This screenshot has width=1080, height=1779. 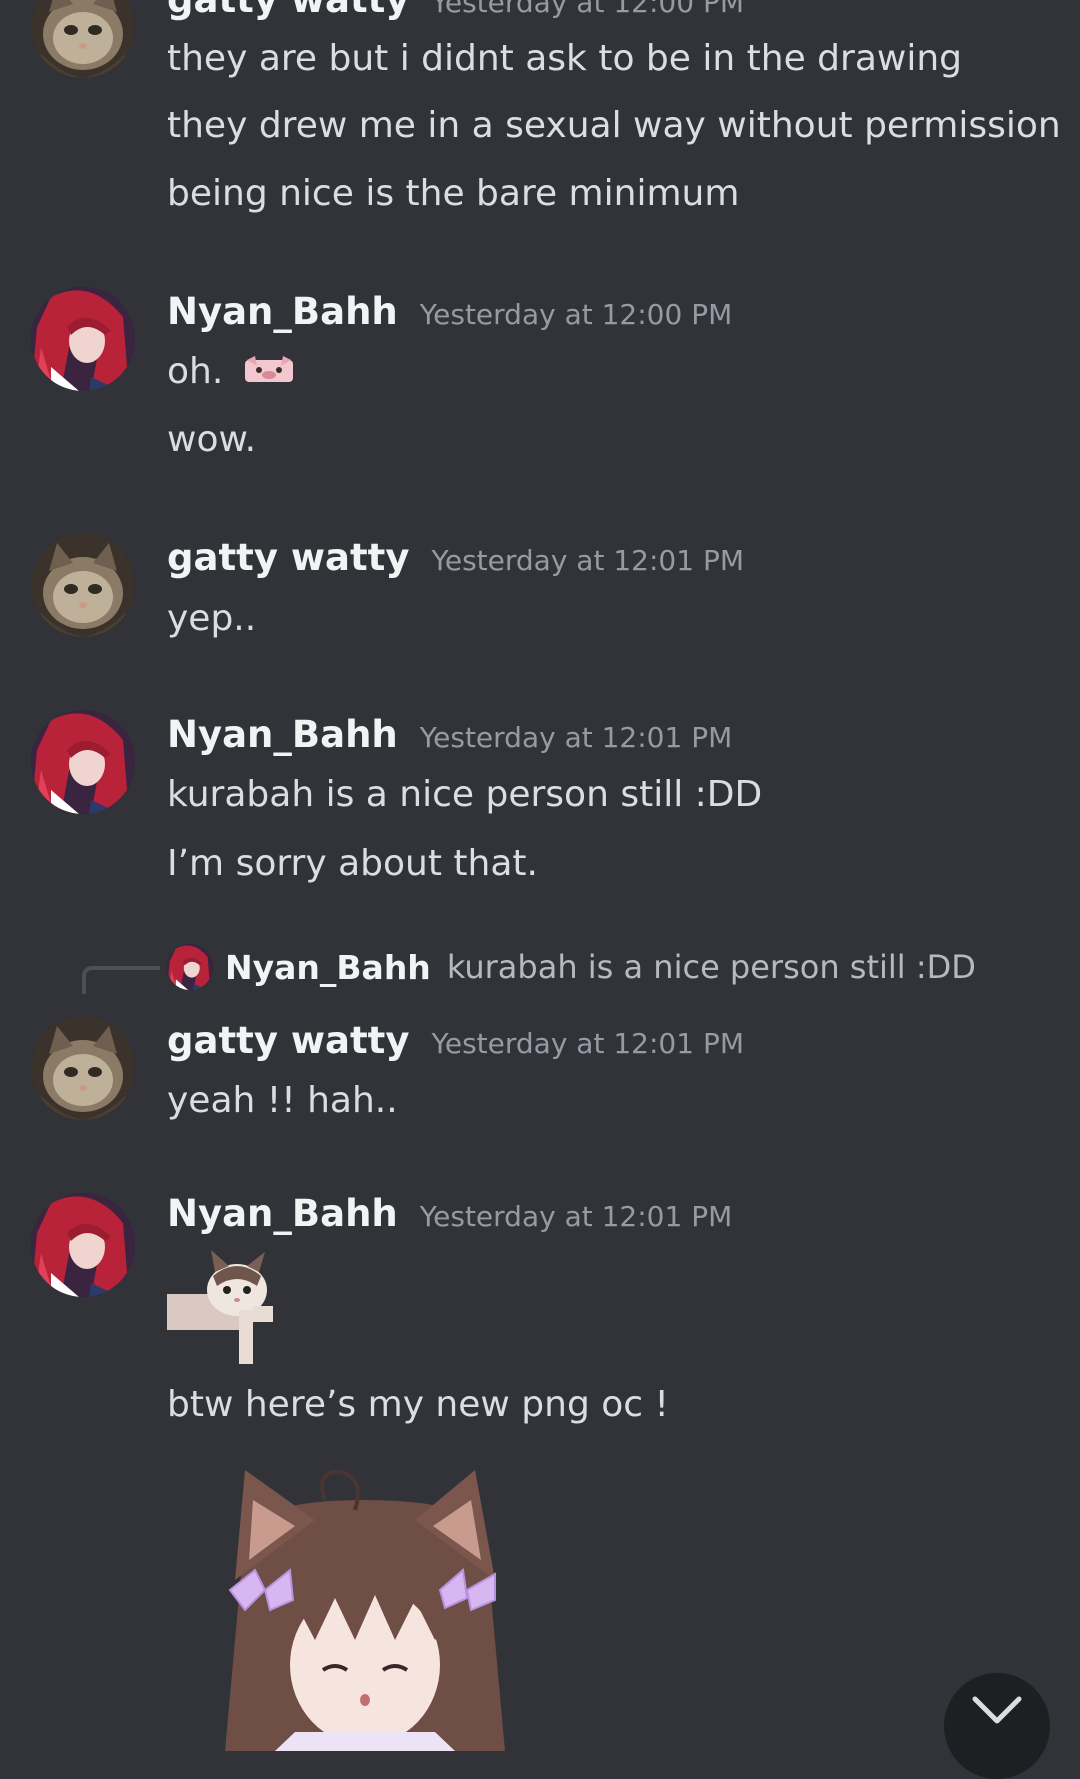 I want to click on chevron-down-icon, so click(x=997, y=1712).